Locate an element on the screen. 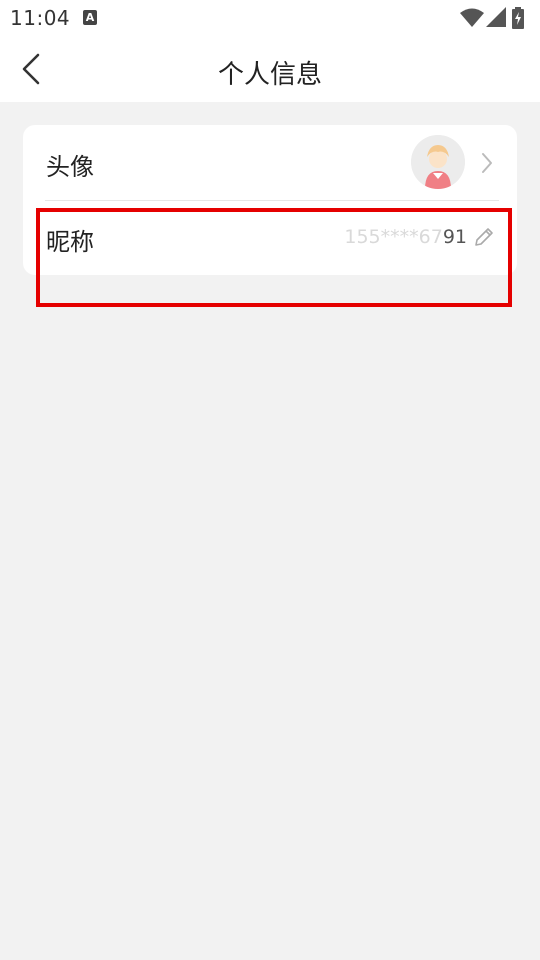 This screenshot has height=960, width=540. page-title: 个人信息 is located at coordinates (269, 75).